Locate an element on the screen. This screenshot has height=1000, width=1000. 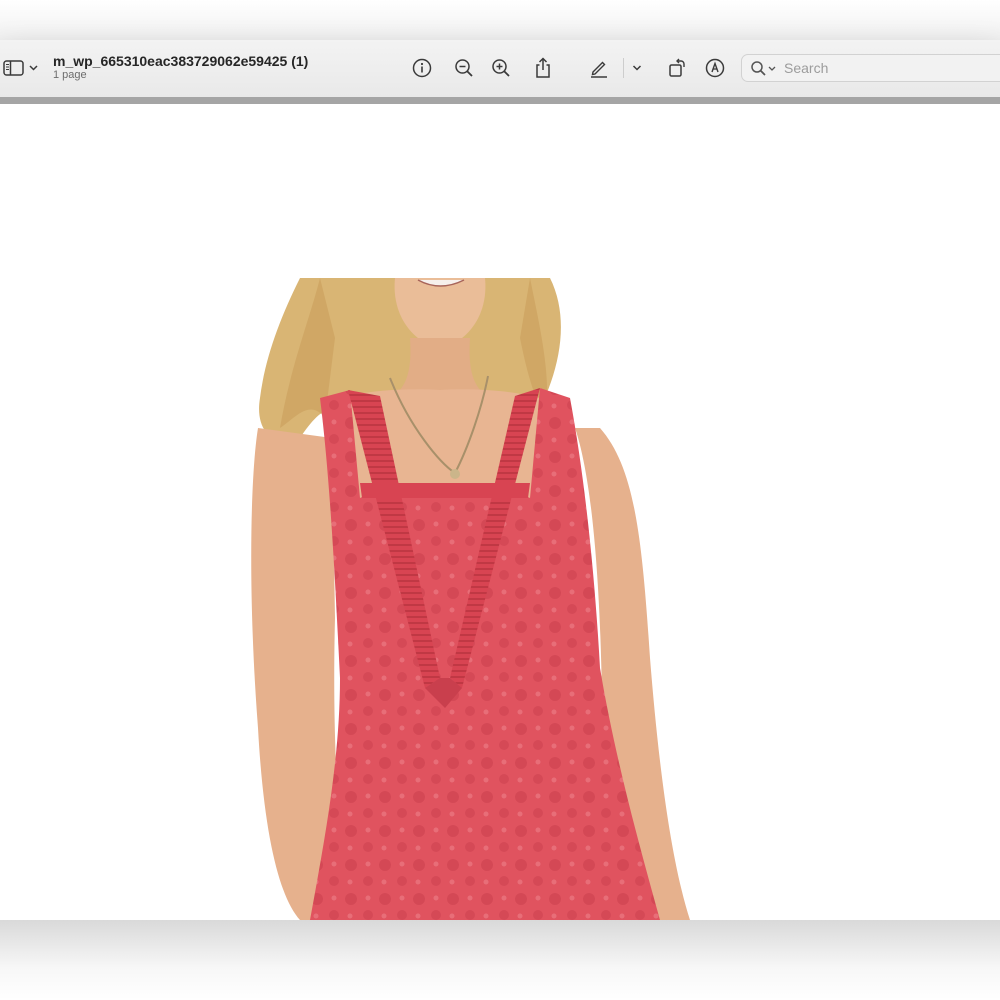
rotate-button is located at coordinates (677, 68).